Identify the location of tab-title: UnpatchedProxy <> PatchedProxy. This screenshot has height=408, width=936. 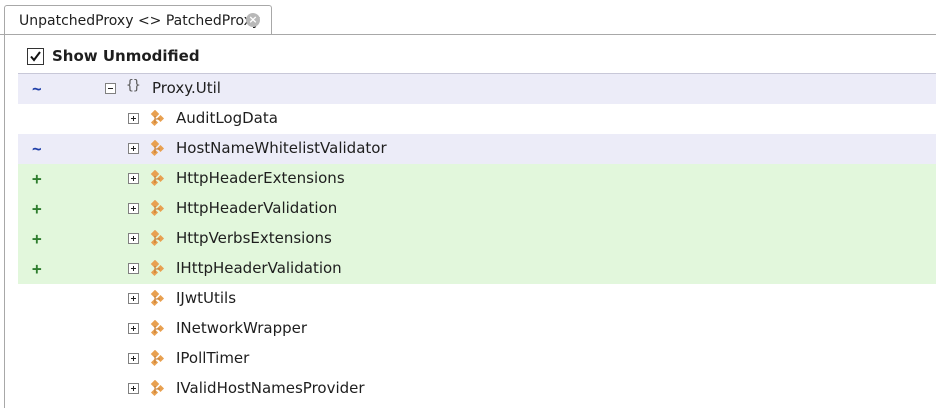
(140, 21).